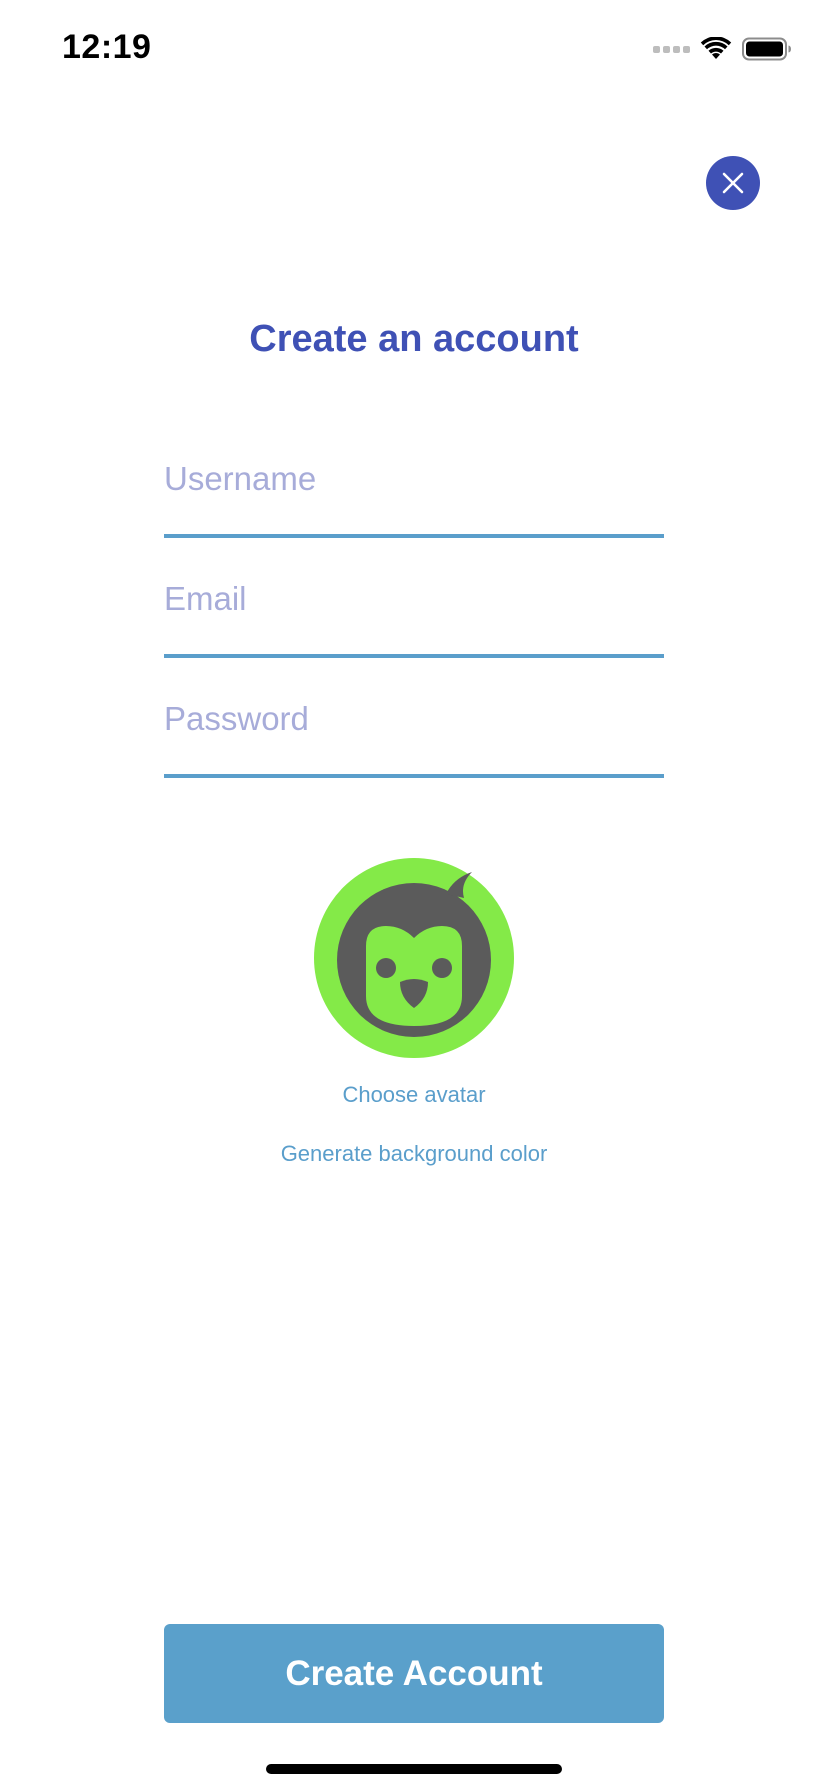 This screenshot has height=1792, width=828. I want to click on password-field-container, so click(414, 731).